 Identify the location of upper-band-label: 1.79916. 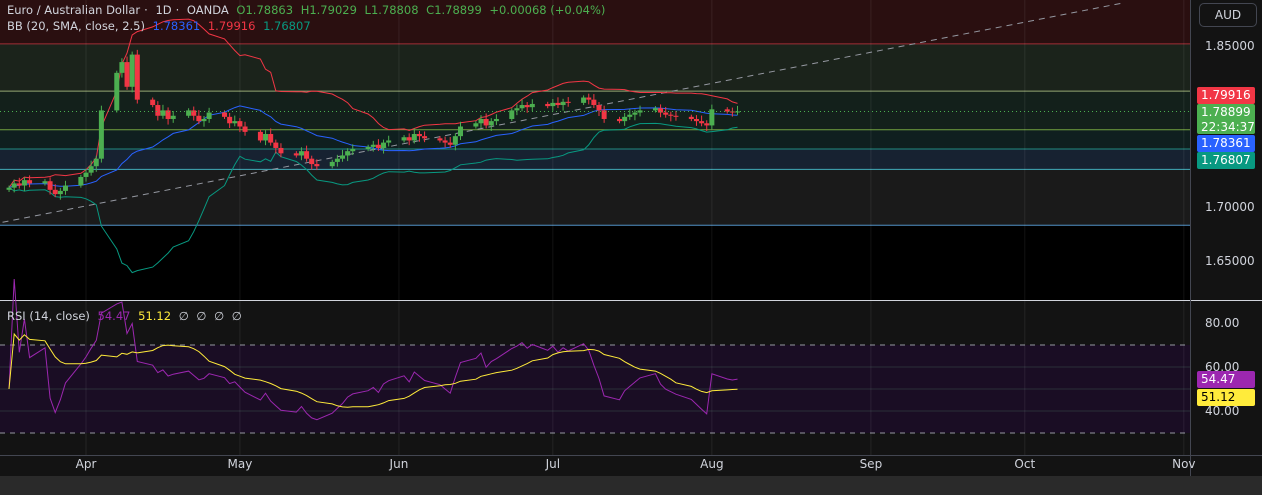
(1226, 95).